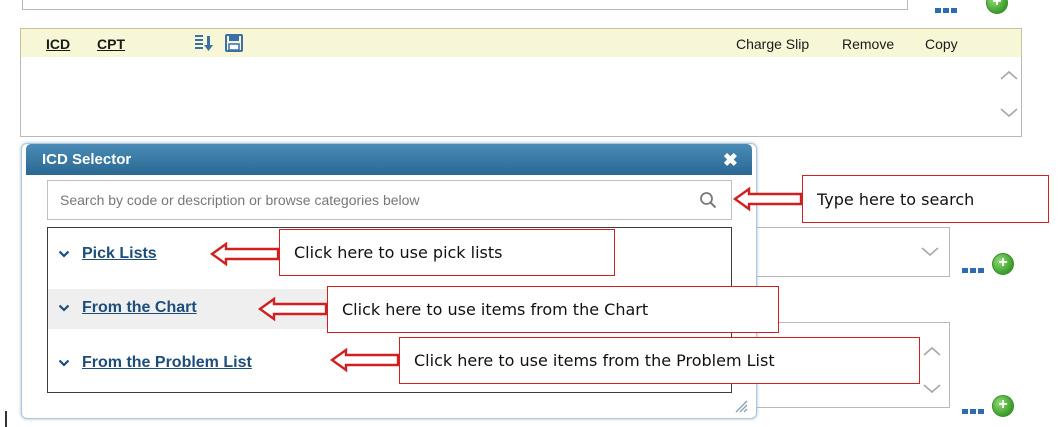 The height and width of the screenshot is (427, 1061). I want to click on divider, so click(6, 419).